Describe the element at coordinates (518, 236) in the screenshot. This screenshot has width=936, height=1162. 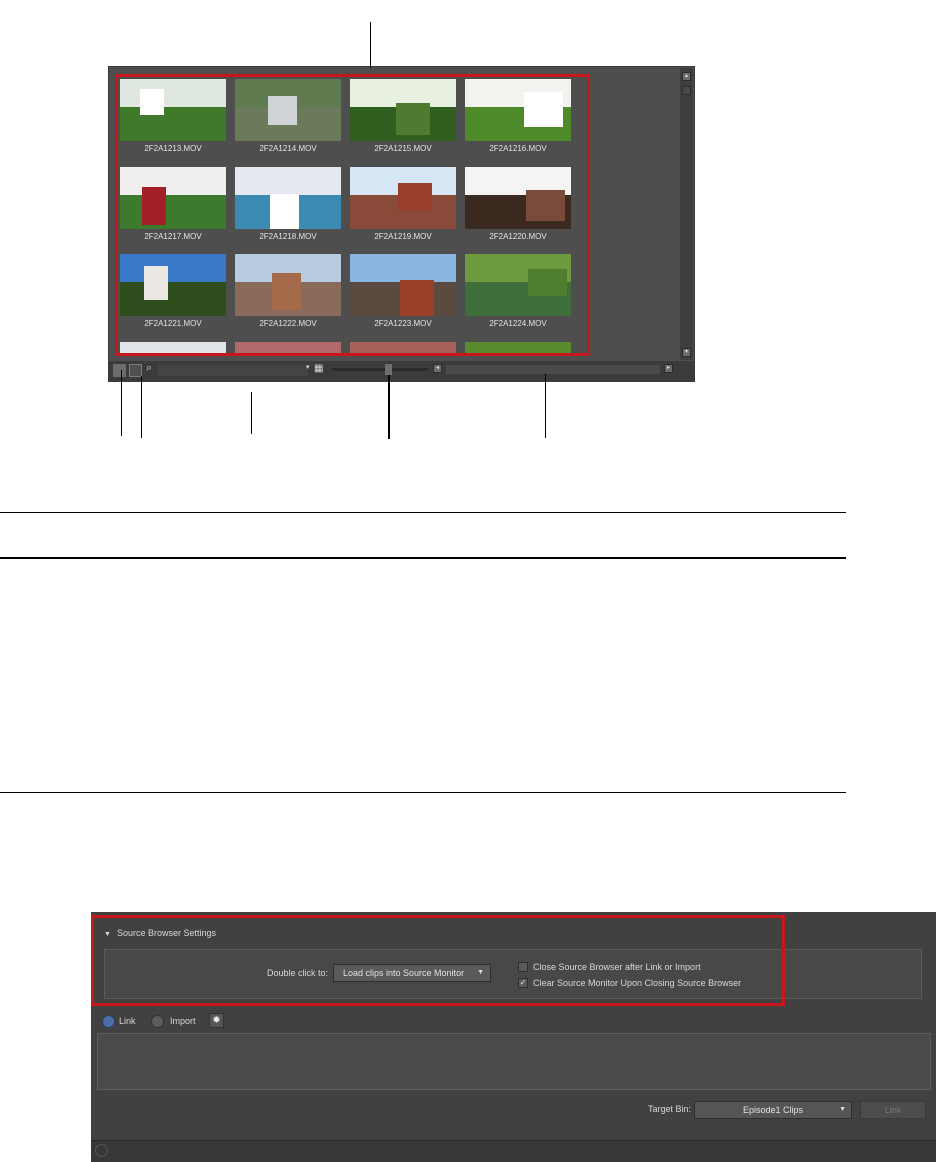
I see `clip-filename: 2F2A1220.MOV` at that location.